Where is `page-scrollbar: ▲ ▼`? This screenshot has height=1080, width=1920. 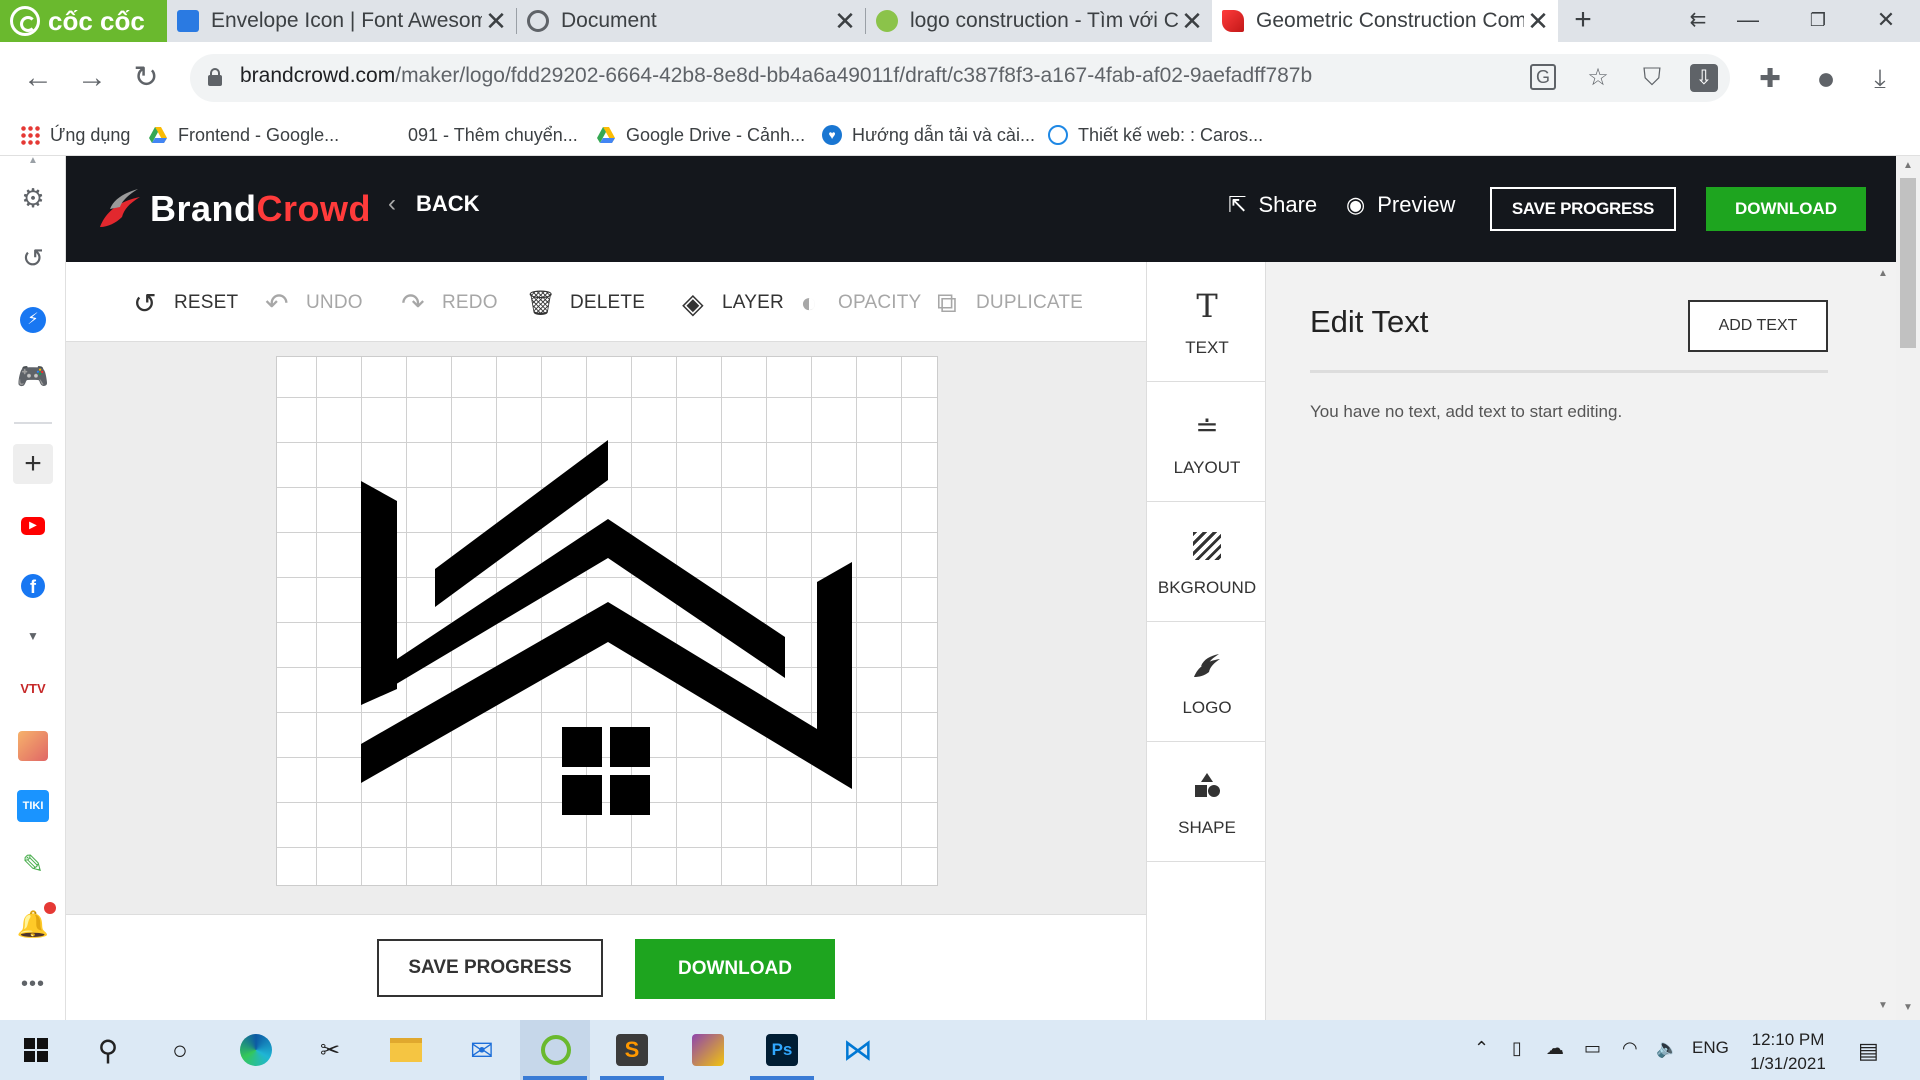 page-scrollbar: ▲ ▼ is located at coordinates (1908, 588).